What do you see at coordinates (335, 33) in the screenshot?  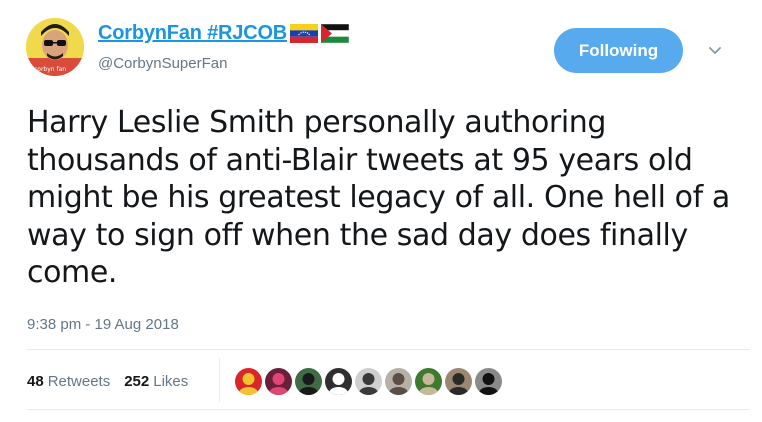 I see `palestine-flag-icon` at bounding box center [335, 33].